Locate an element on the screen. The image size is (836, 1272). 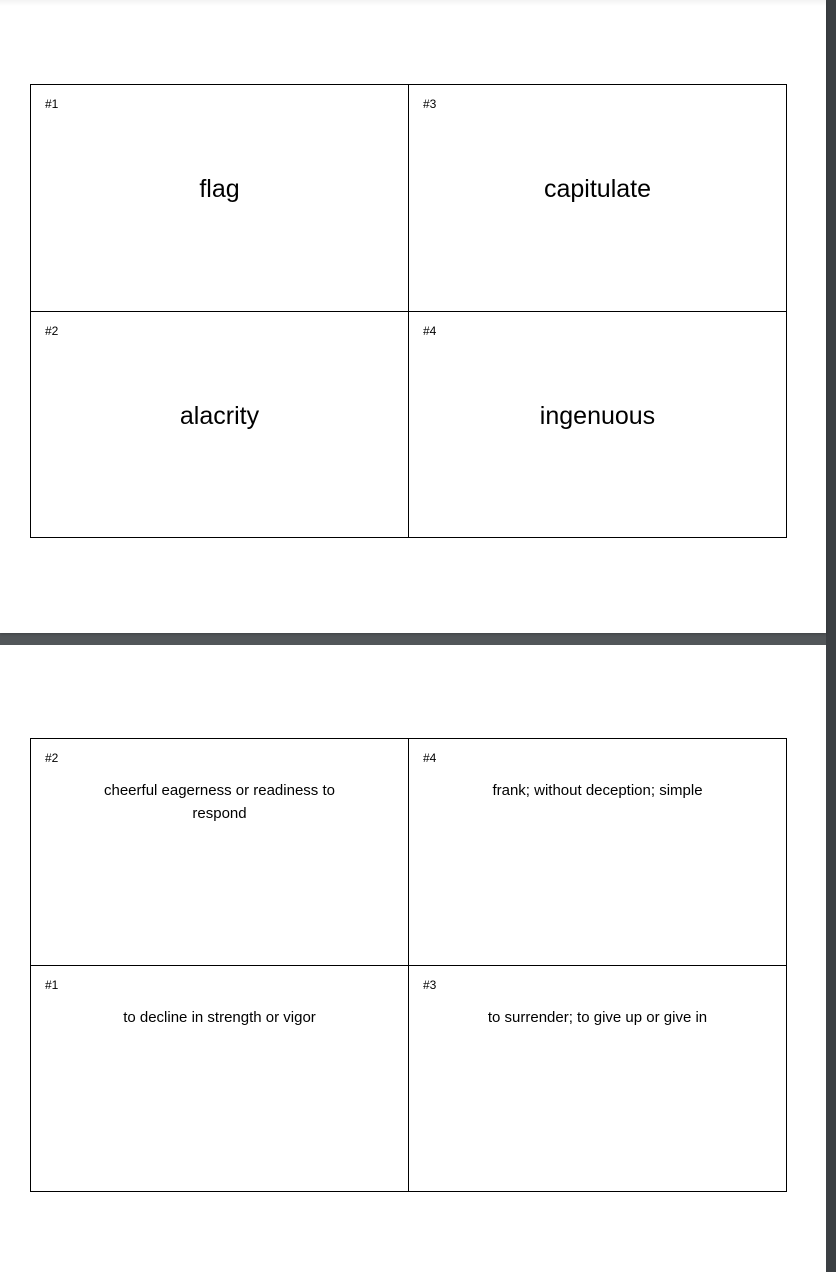
flashcard-definition-cell: #3 to surrender; to give up or give in is located at coordinates (597, 1078).